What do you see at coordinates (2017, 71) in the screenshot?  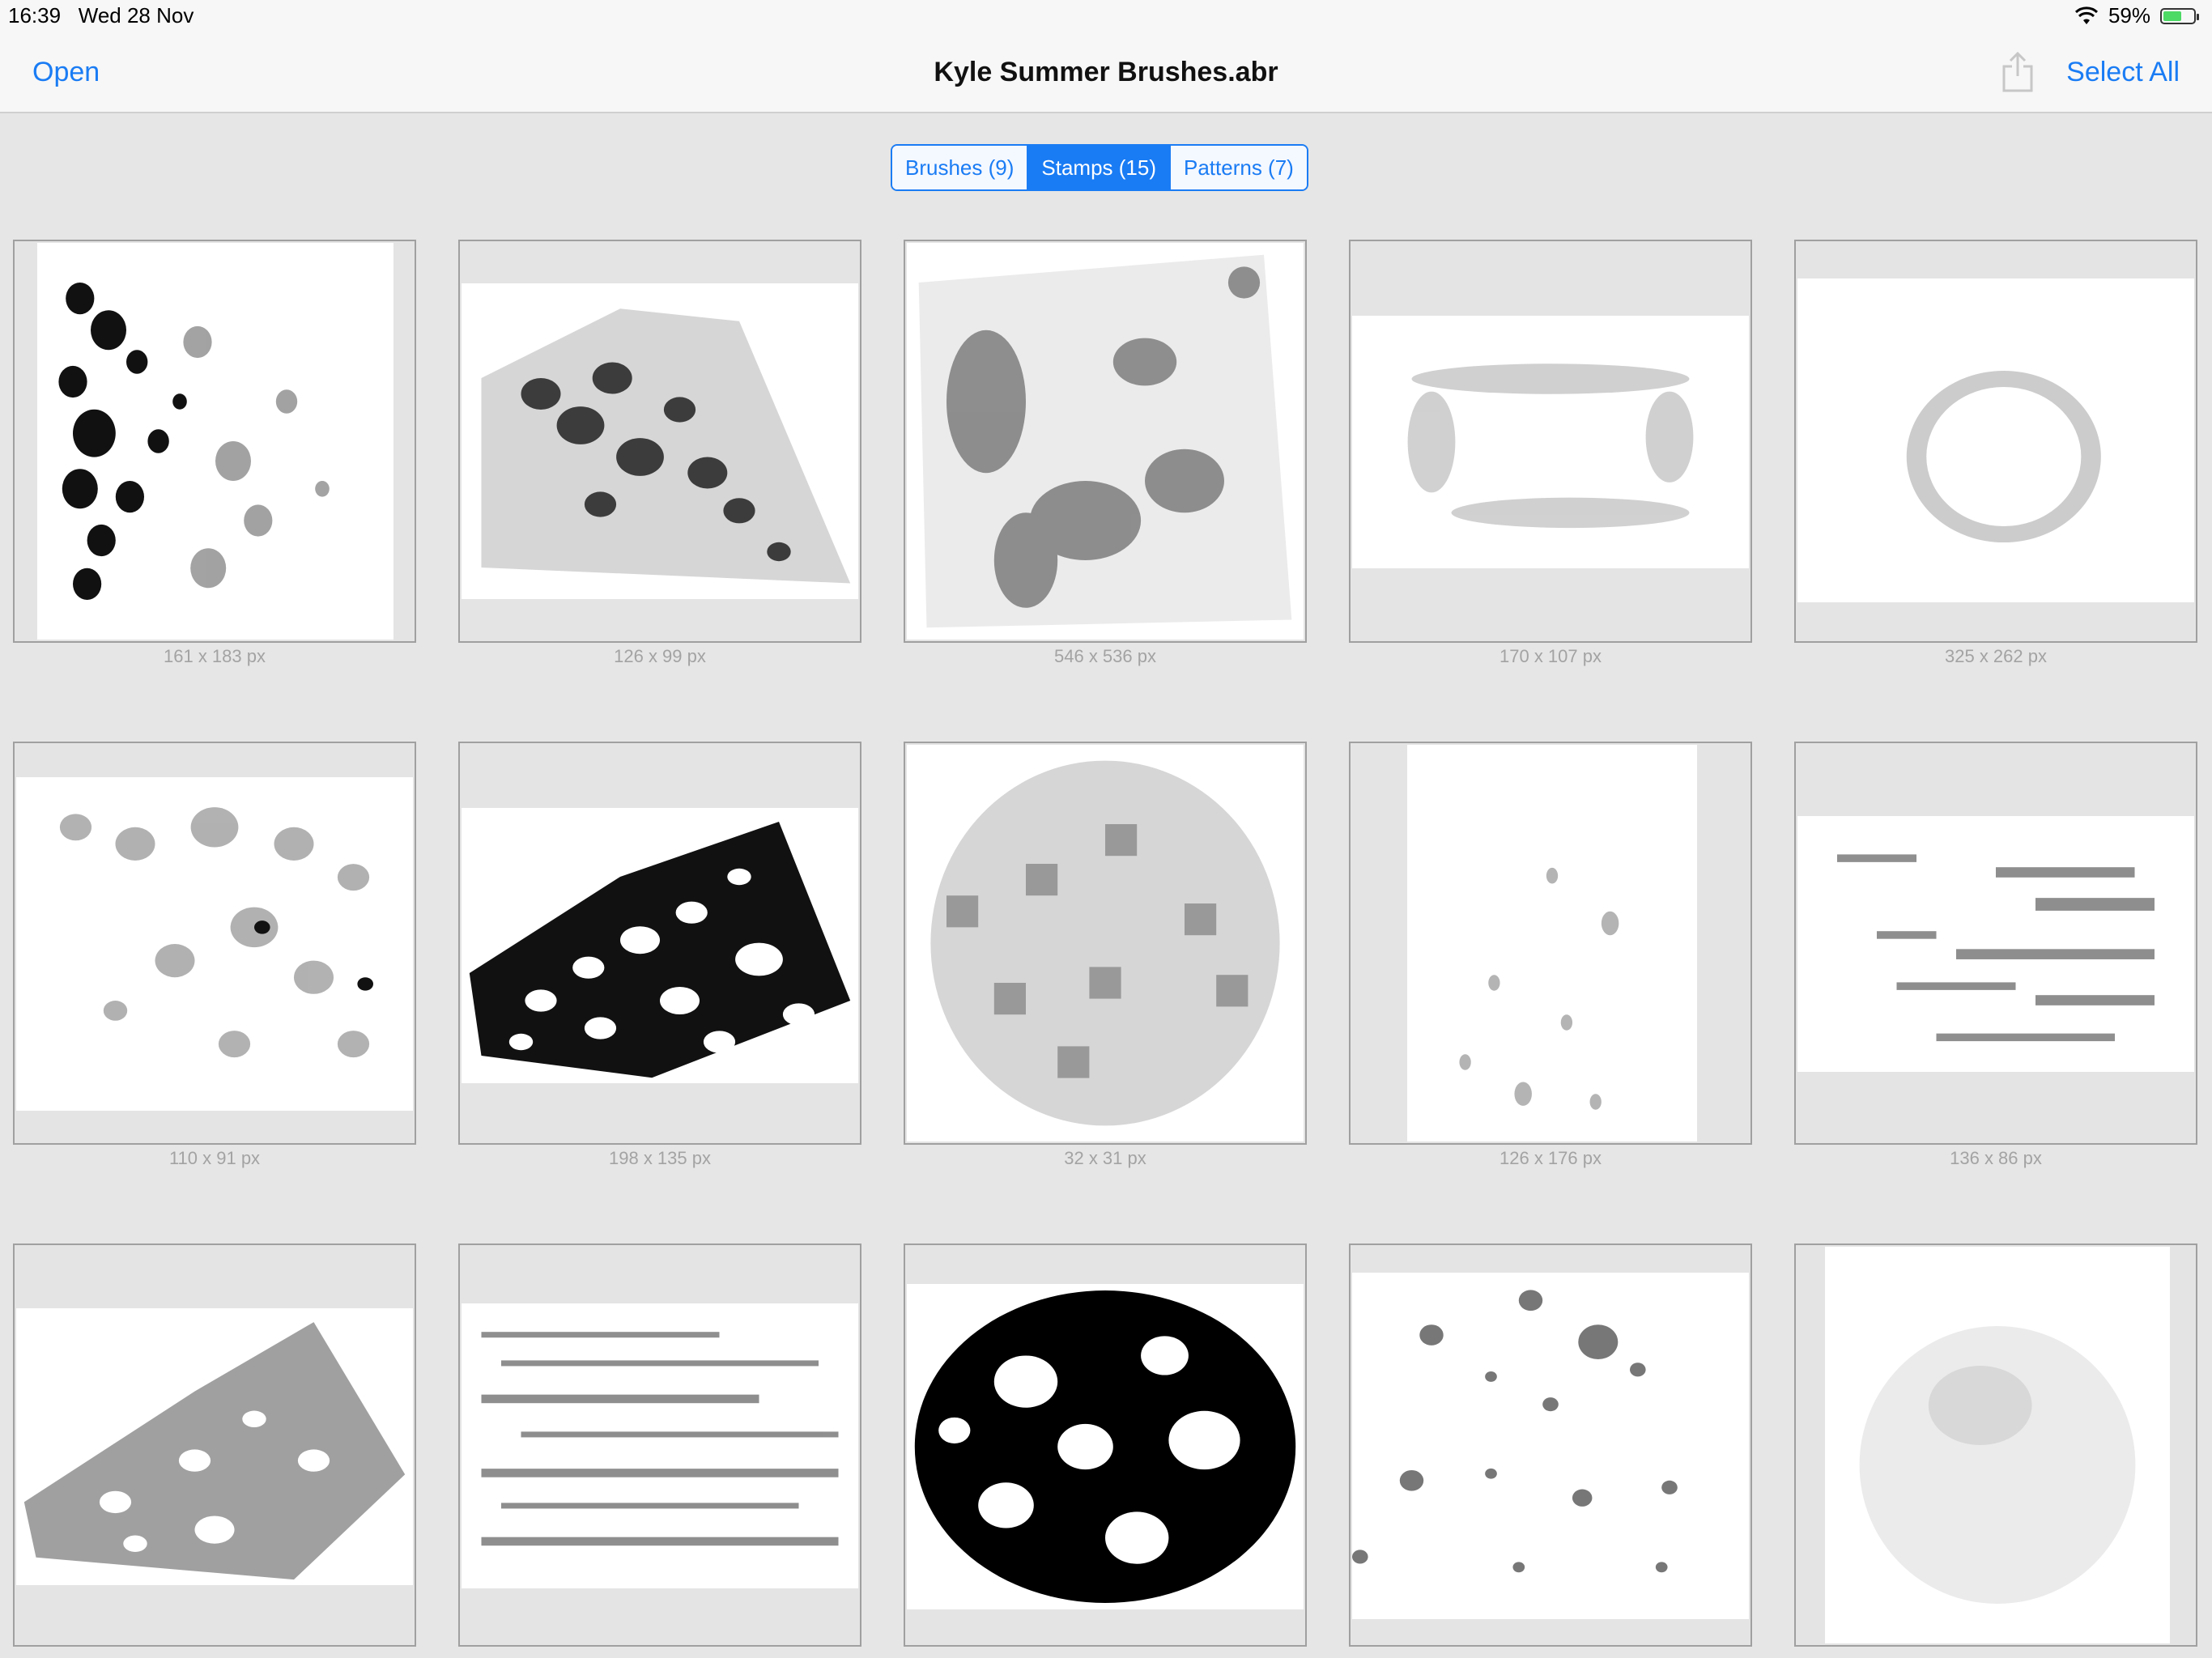 I see `share-icon` at bounding box center [2017, 71].